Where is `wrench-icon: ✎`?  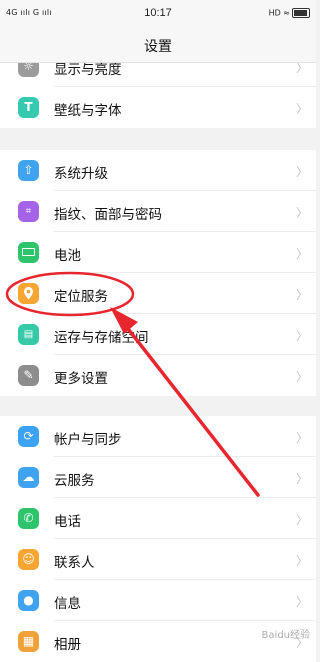 wrench-icon: ✎ is located at coordinates (28, 375).